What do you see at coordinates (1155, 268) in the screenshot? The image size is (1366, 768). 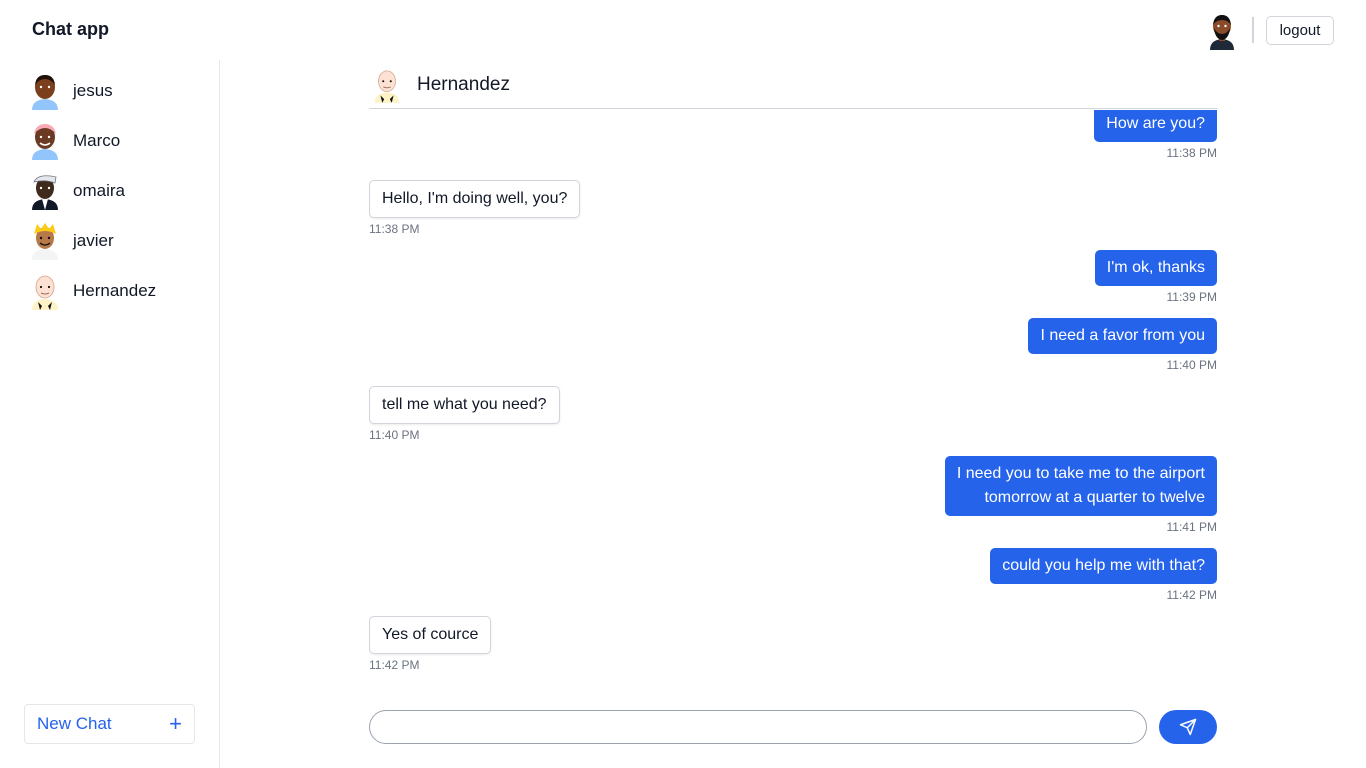 I see `message-bubble: I'm ok, thanks` at bounding box center [1155, 268].